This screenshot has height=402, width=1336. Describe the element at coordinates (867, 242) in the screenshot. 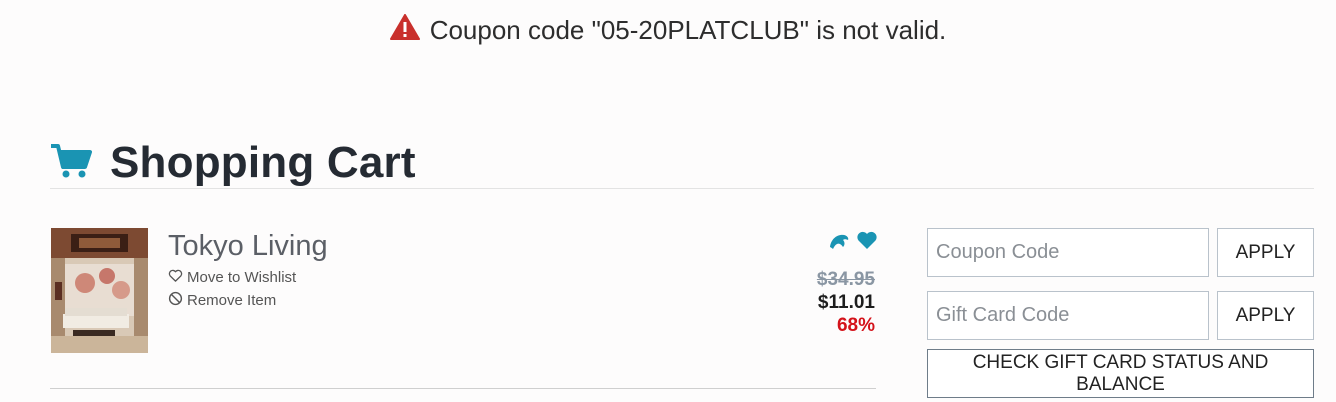

I see `heart-icon` at that location.